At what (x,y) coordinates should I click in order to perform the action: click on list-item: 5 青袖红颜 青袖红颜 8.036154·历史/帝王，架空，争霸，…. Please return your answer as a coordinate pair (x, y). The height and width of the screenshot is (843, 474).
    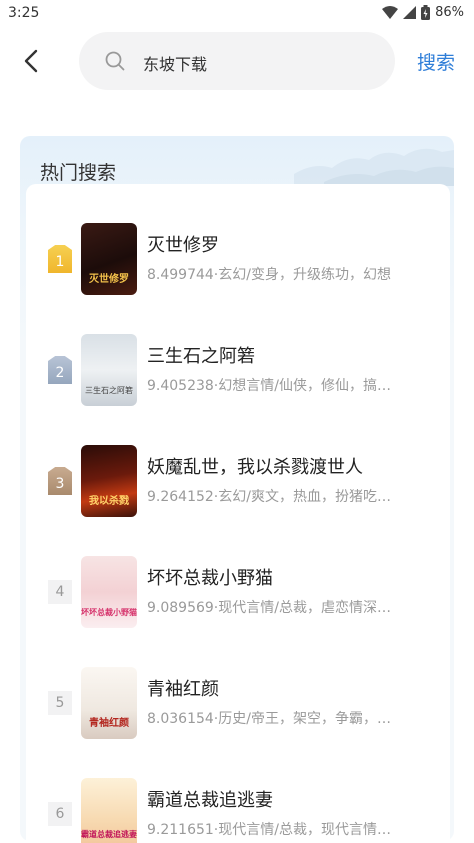
    Looking at the image, I should click on (238, 707).